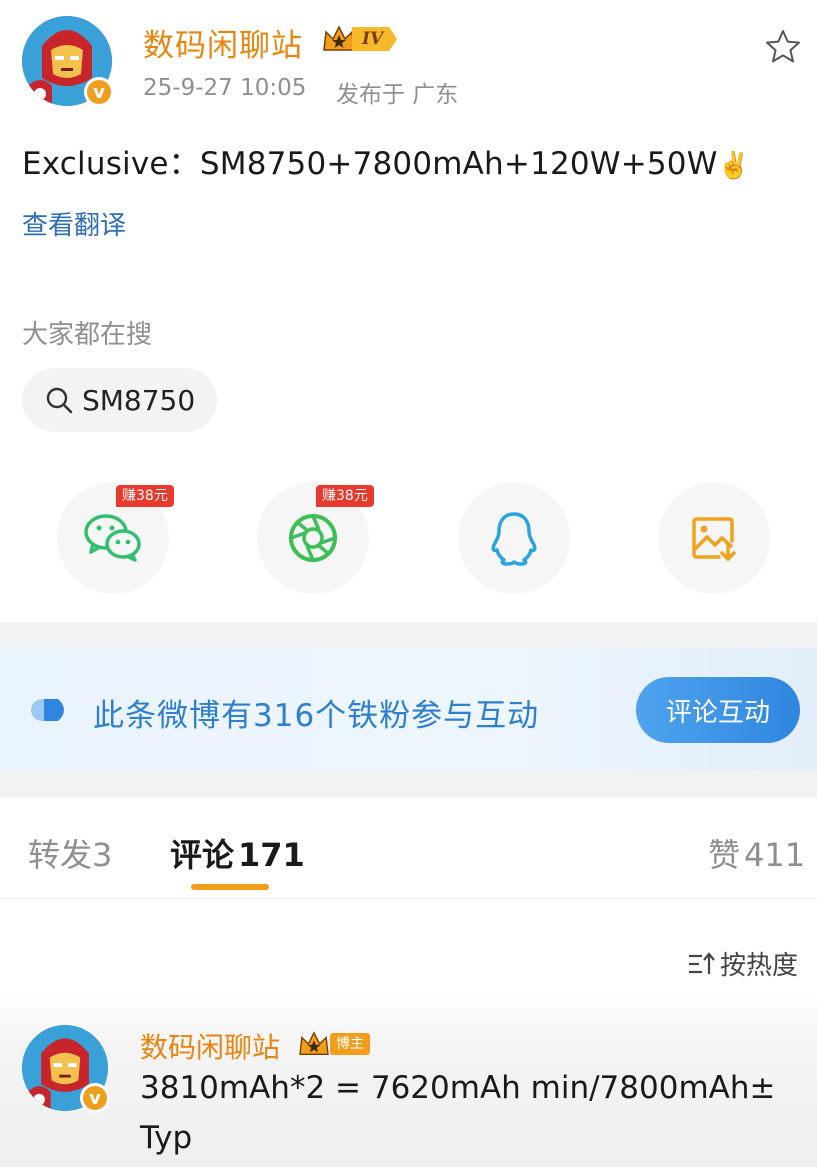  I want to click on post-location: 发布于 广东, so click(397, 95).